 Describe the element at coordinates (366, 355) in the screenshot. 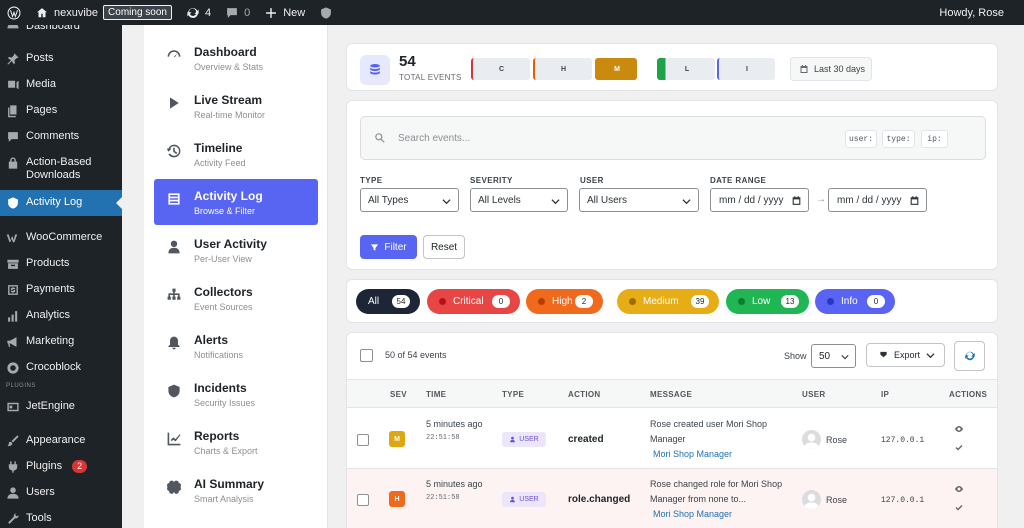

I see `select-all-checkbox` at that location.